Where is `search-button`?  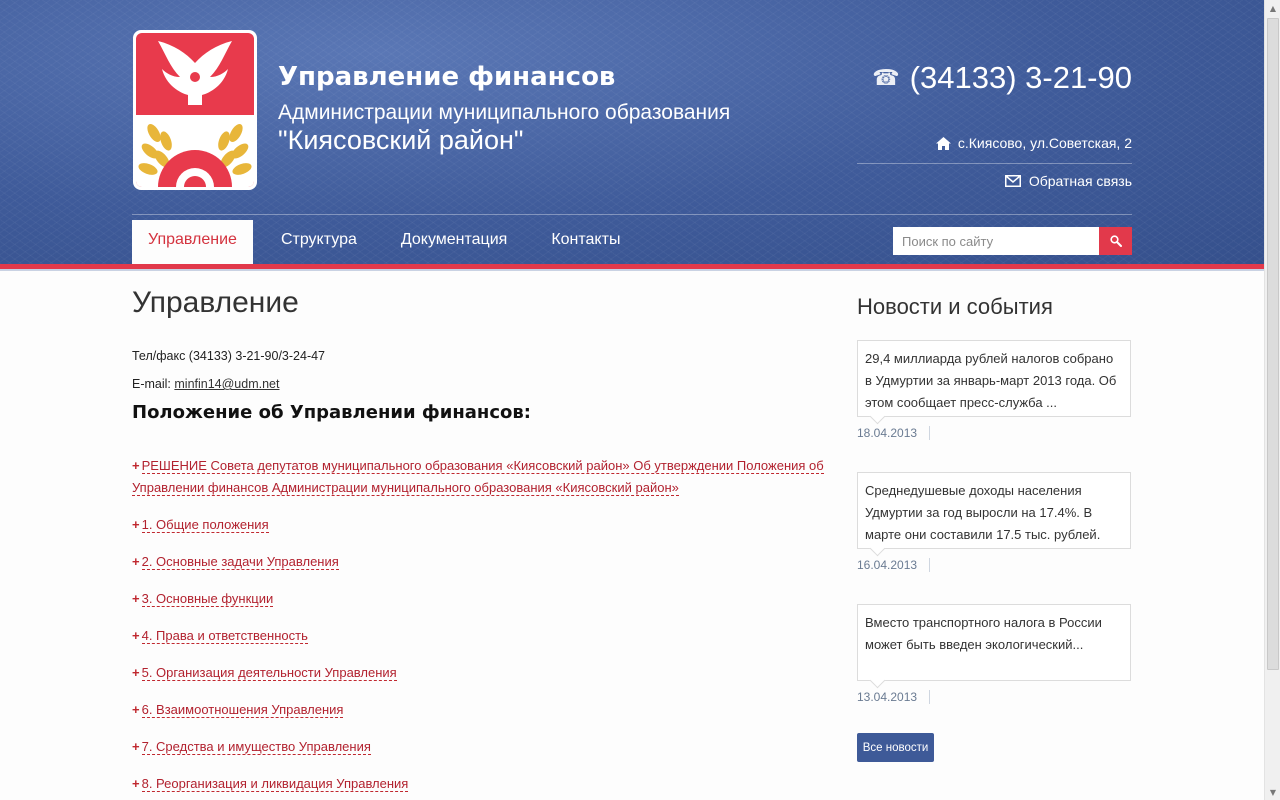 search-button is located at coordinates (1115, 241).